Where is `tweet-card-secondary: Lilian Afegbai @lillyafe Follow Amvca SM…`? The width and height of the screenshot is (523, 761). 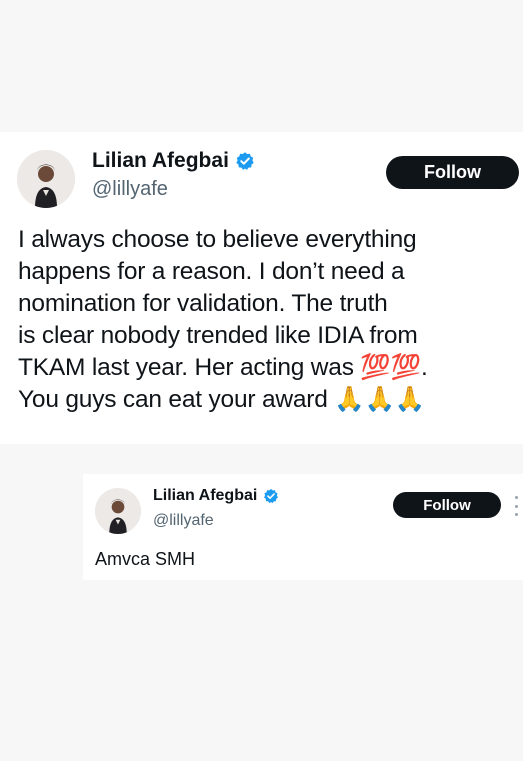 tweet-card-secondary: Lilian Afegbai @lillyafe Follow Amvca SM… is located at coordinates (303, 527).